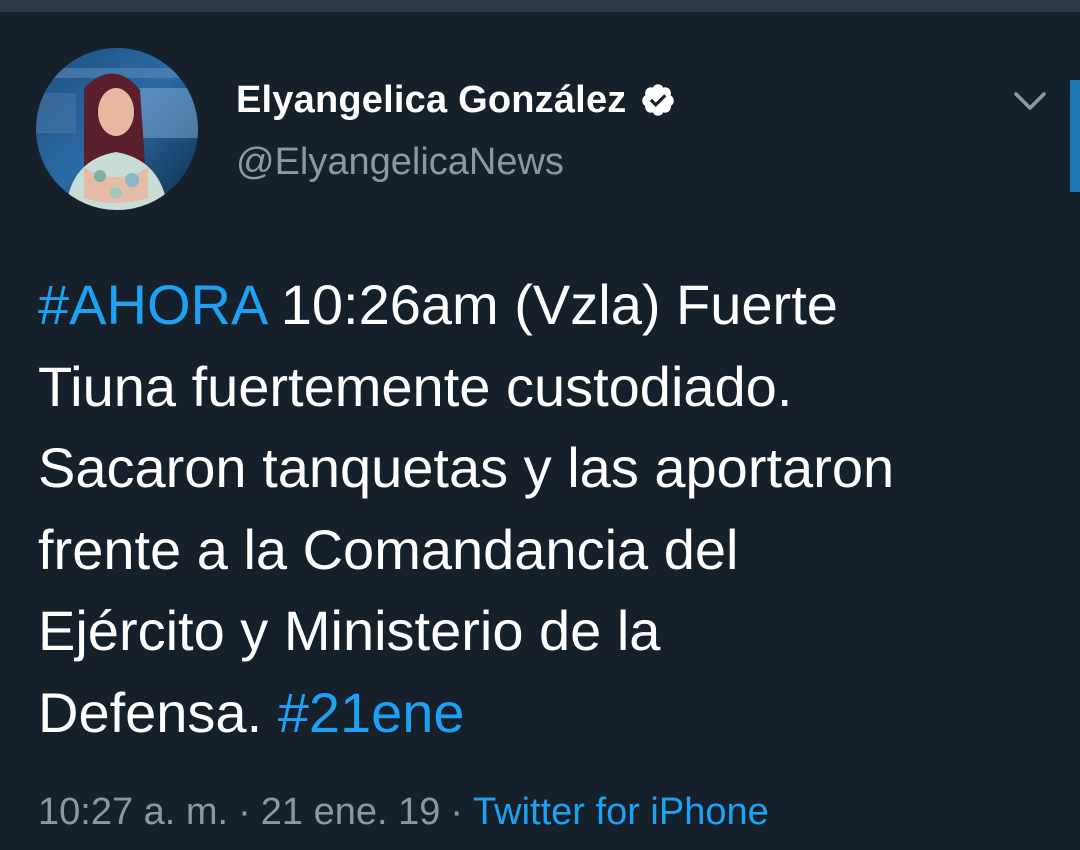 Image resolution: width=1080 pixels, height=850 pixels. I want to click on tweet-text-line: Ejército y Ministerio de la, so click(548, 631).